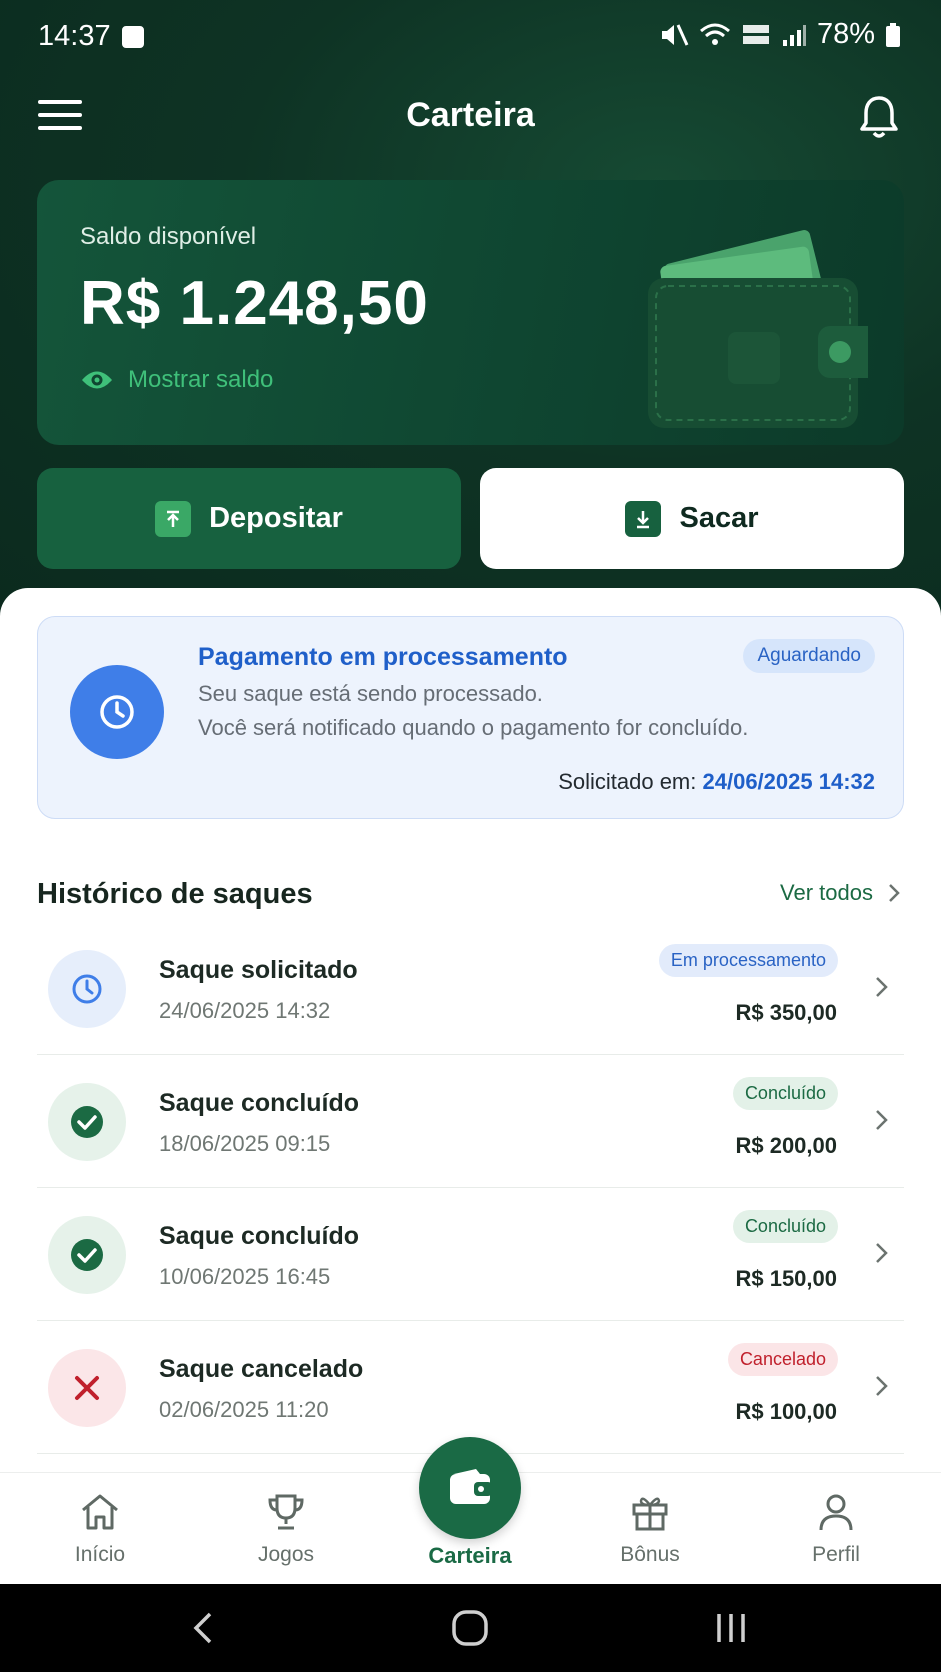  I want to click on home-button-icon, so click(470, 1628).